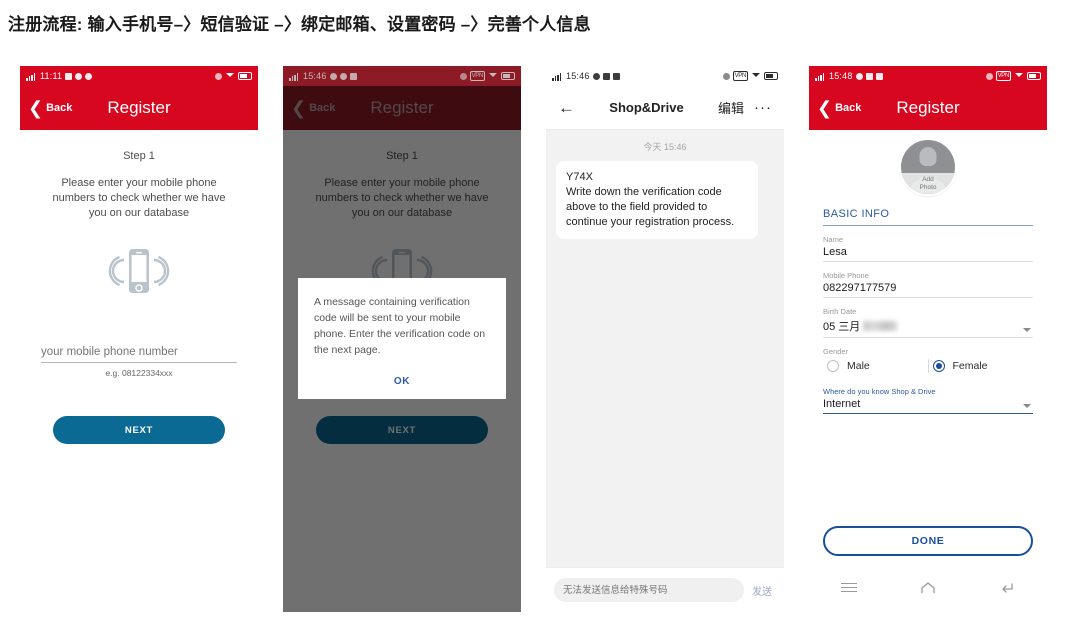 Image resolution: width=1080 pixels, height=628 pixels. Describe the element at coordinates (938, 366) in the screenshot. I see `radio-icon-selected` at that location.